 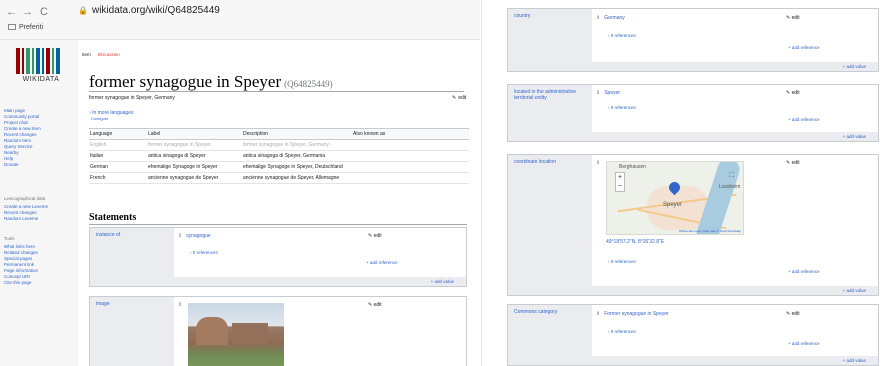 What do you see at coordinates (454, 98) in the screenshot?
I see `pencil-icon: ✎` at bounding box center [454, 98].